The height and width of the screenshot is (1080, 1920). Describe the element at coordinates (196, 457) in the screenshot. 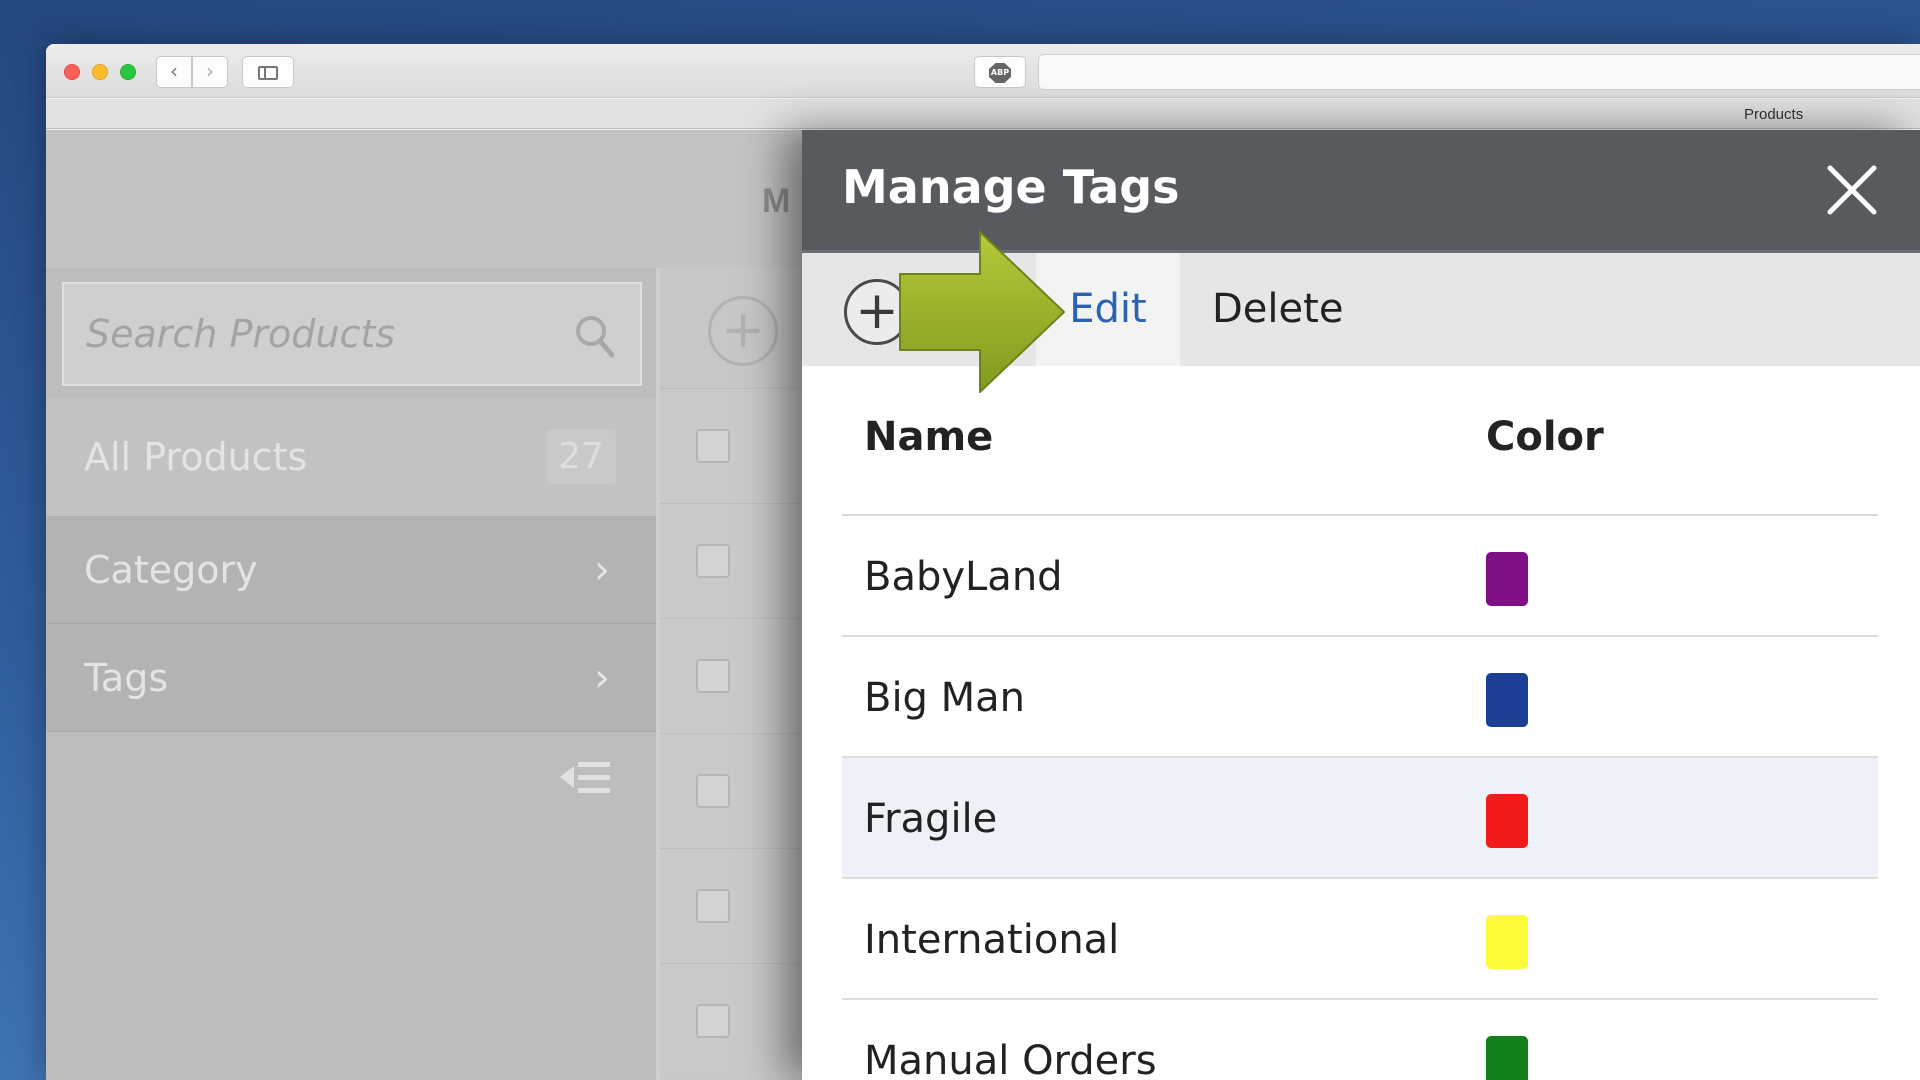

I see `sidebar-item-label: All Products` at that location.